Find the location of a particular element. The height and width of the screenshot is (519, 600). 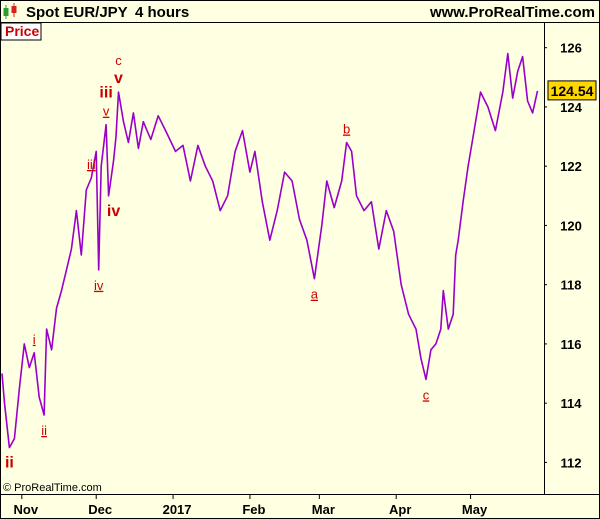

x-tick-label: Dec is located at coordinates (100, 509).